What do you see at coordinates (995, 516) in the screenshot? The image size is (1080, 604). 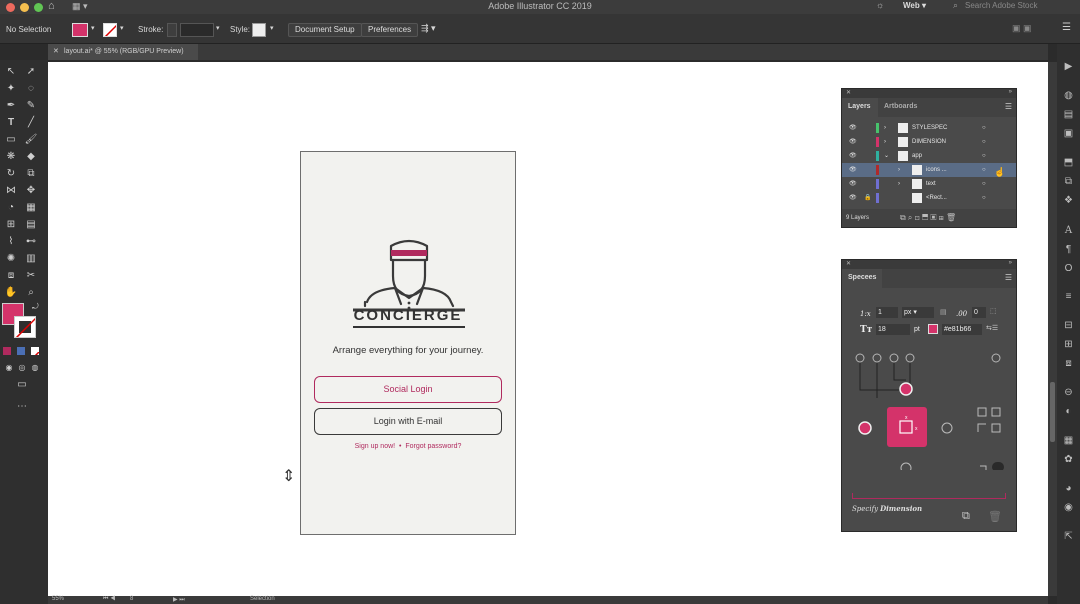 I see `trash-icon: 🗑` at bounding box center [995, 516].